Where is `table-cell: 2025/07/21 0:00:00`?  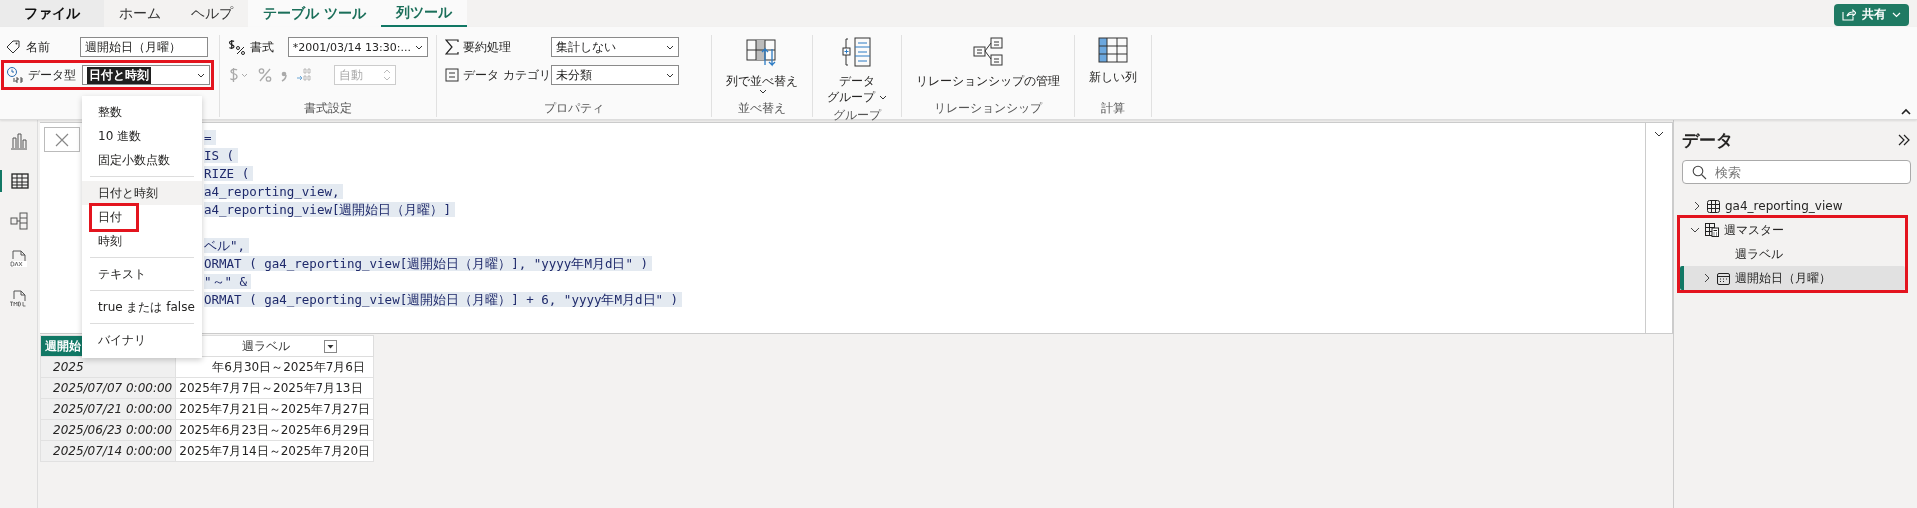 table-cell: 2025/07/21 0:00:00 is located at coordinates (108, 409).